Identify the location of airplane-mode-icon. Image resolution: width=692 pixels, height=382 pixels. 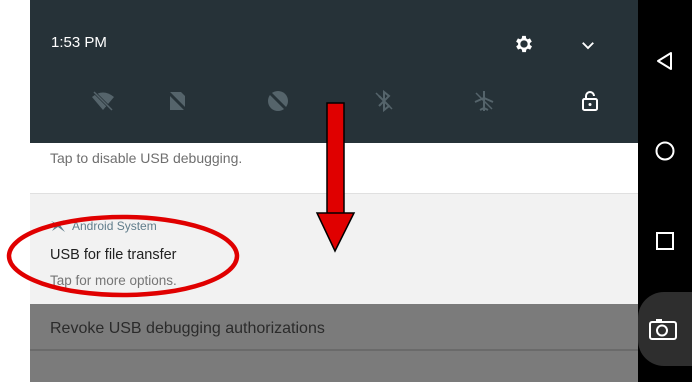
(484, 101).